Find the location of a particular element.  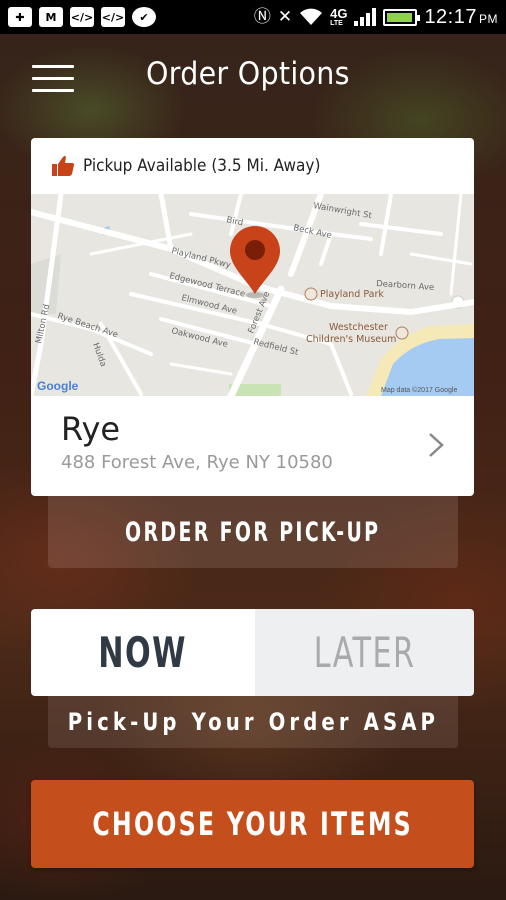

wifi-icon is located at coordinates (311, 16).